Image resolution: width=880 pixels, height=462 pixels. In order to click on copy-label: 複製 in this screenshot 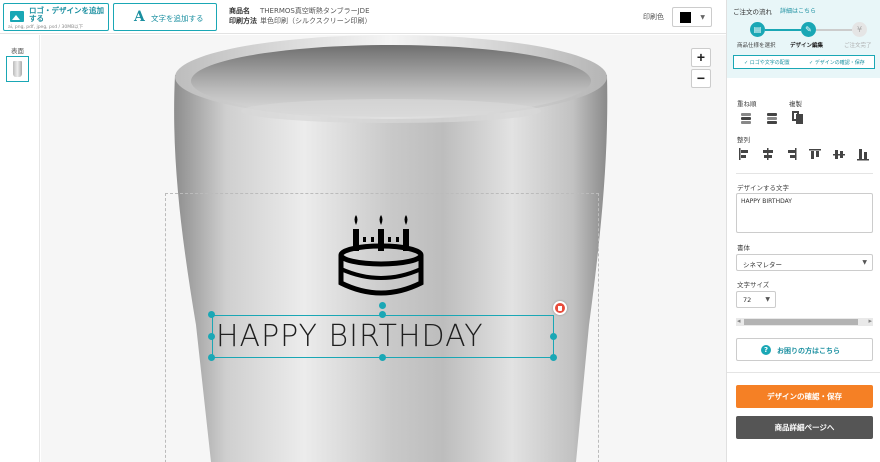, I will do `click(795, 104)`.